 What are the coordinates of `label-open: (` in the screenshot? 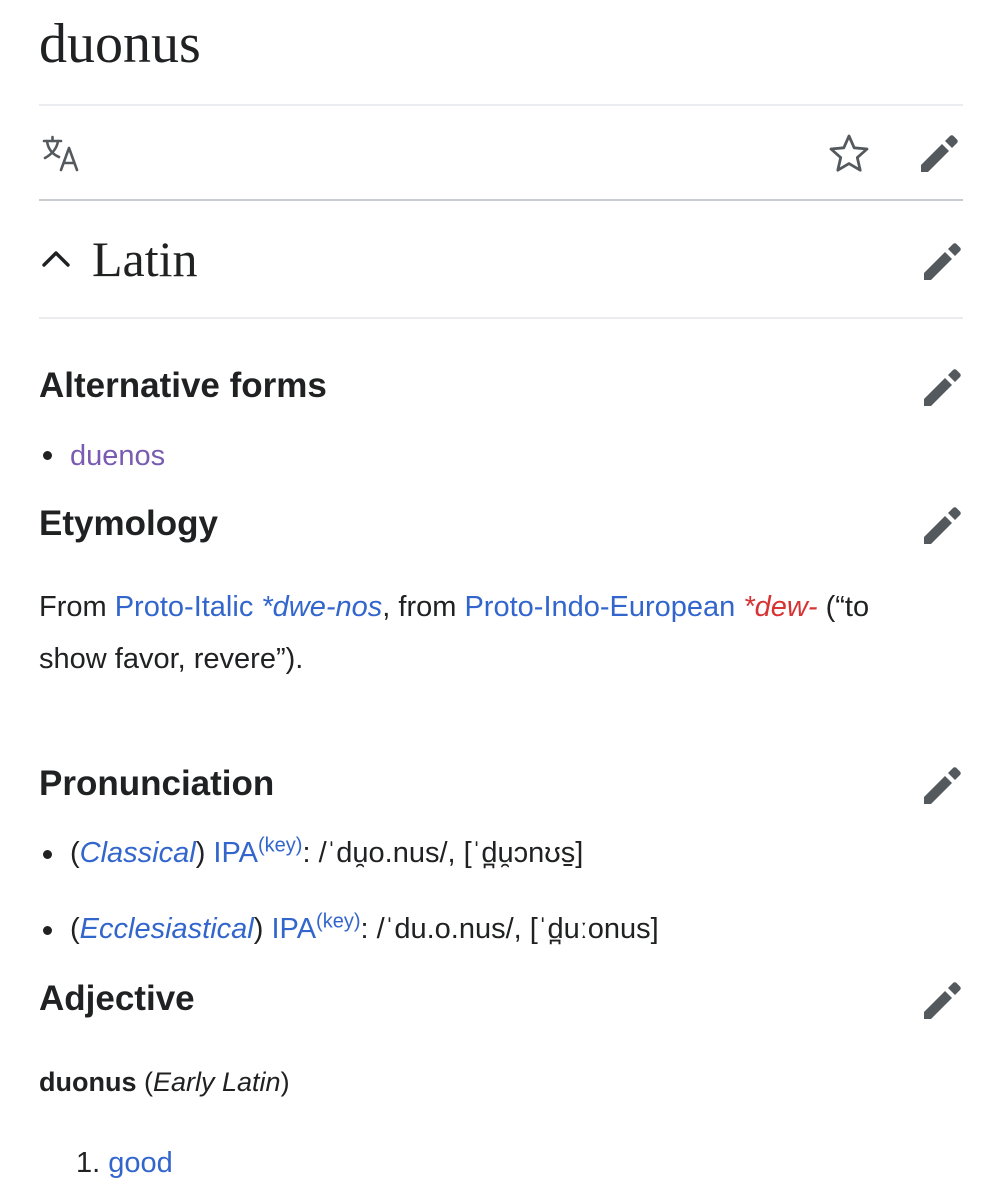 It's located at (144, 1082).